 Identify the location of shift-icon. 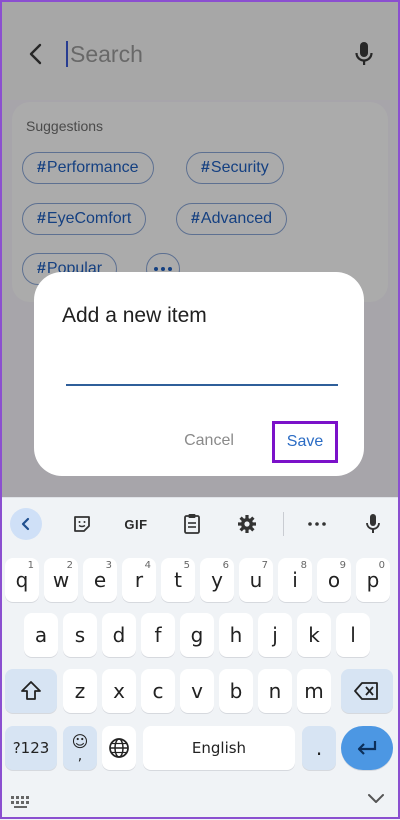
(31, 690).